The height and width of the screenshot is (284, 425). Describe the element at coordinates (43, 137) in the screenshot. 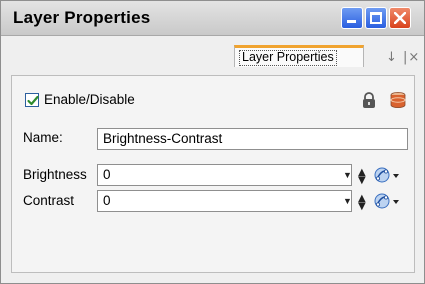

I see `name-label: Name:` at that location.